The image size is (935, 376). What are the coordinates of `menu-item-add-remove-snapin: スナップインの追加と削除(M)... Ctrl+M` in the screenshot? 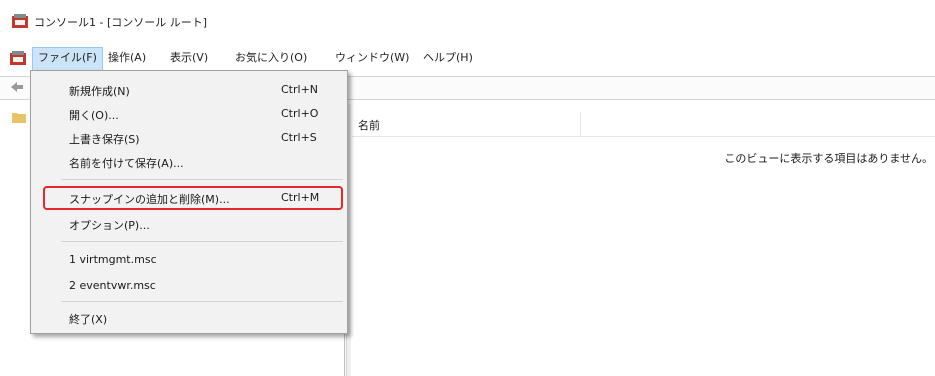 It's located at (189, 198).